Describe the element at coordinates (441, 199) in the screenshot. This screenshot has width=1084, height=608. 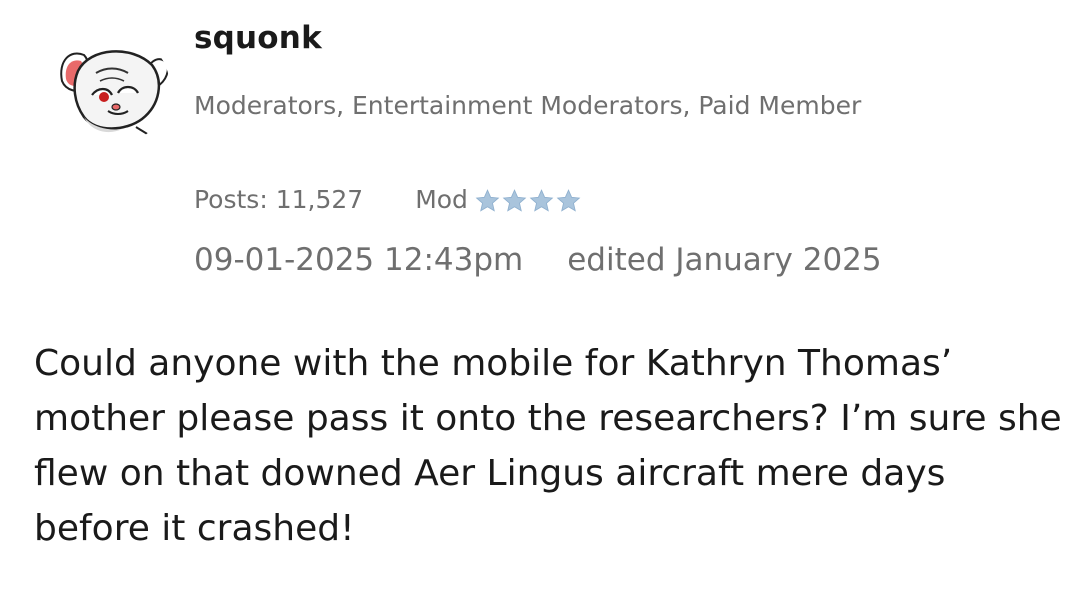
I see `rank-label: Mod` at that location.